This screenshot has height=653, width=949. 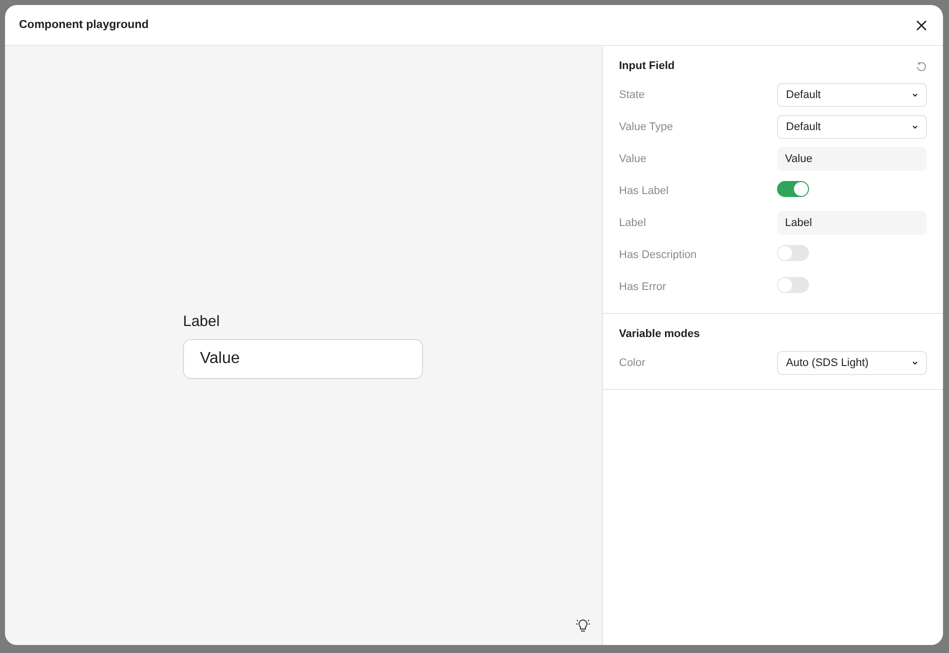 I want to click on input-field: Label, so click(x=852, y=223).